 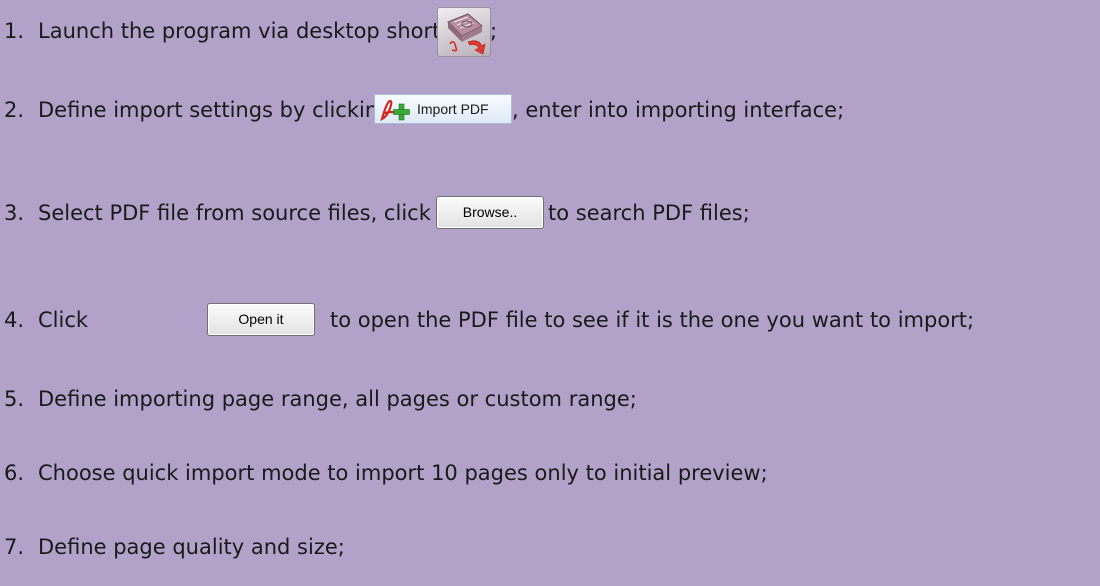 I want to click on step-2-tail: , enter into importing interface;, so click(x=678, y=110).